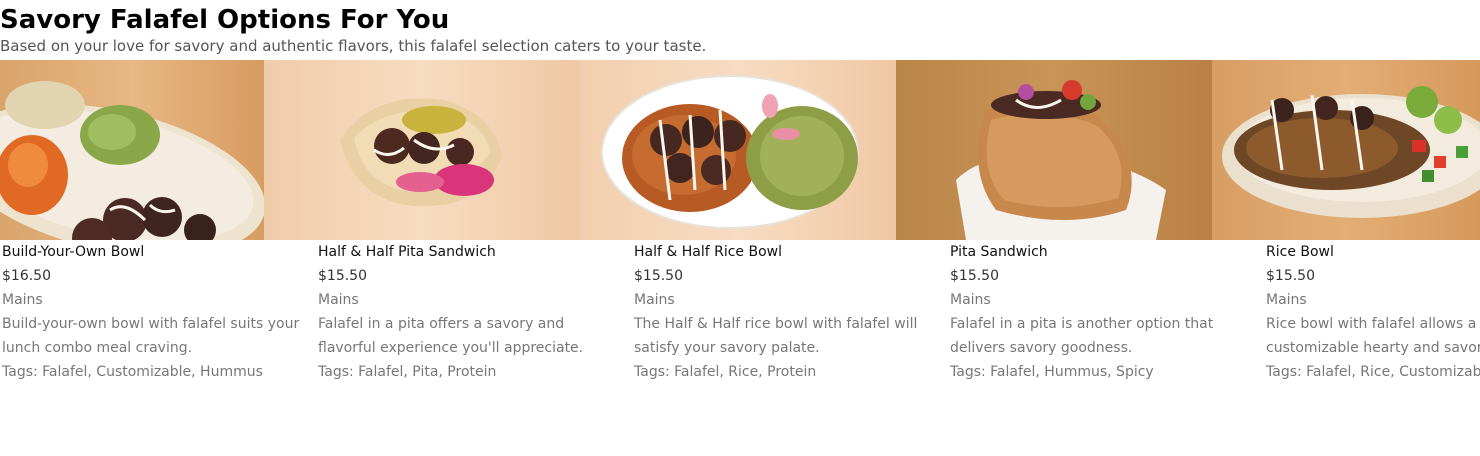  What do you see at coordinates (132, 372) in the screenshot?
I see `product-tags: Tags: Falafel, Customizable, Hummus` at bounding box center [132, 372].